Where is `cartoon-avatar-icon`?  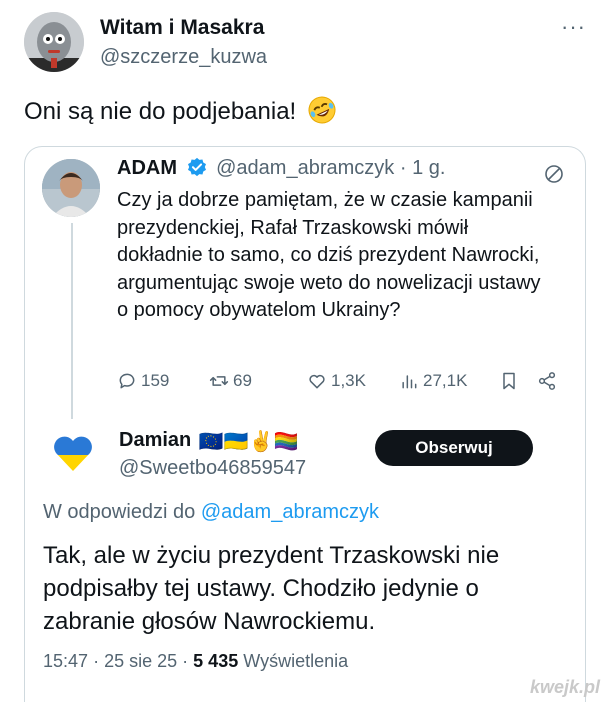
cartoon-avatar-icon is located at coordinates (54, 42).